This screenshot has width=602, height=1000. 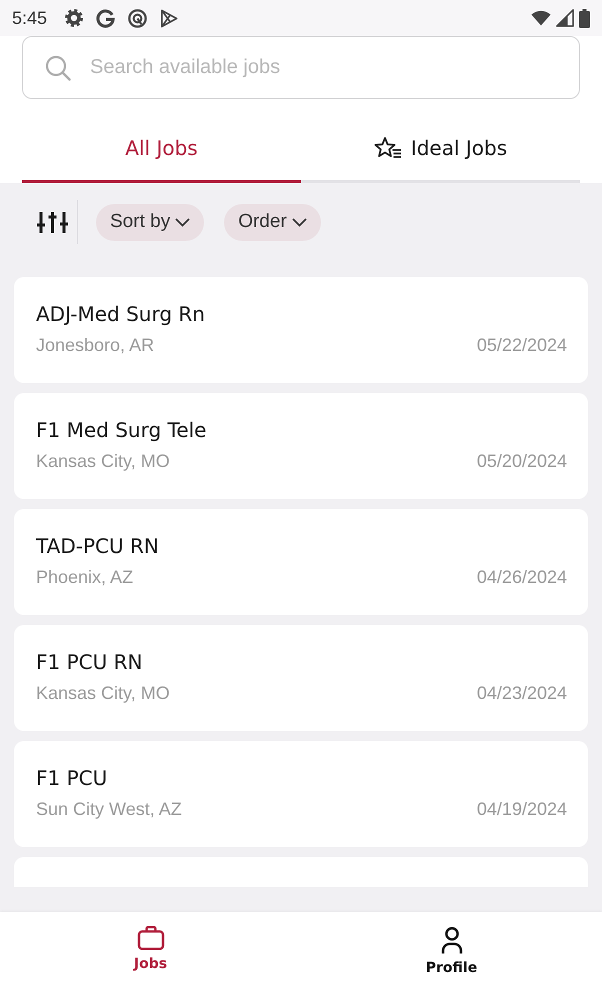 I want to click on job-card: ADJ-Med Surg Rn Jonesboro, AR 05/22/2024, so click(x=301, y=330).